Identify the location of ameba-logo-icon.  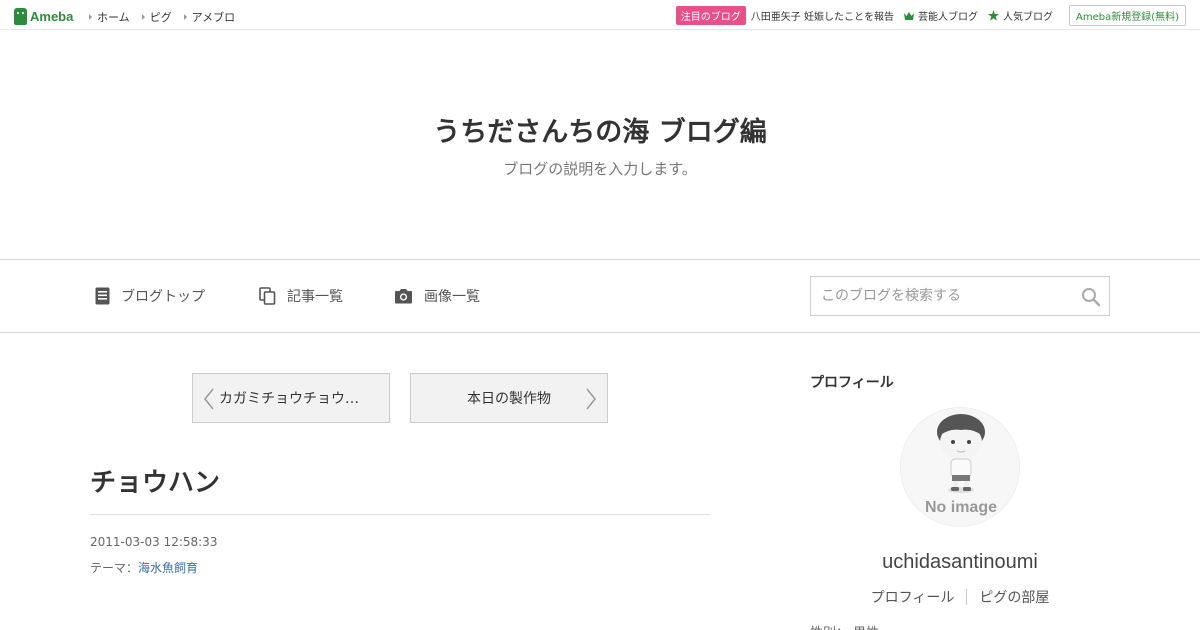
(20, 16).